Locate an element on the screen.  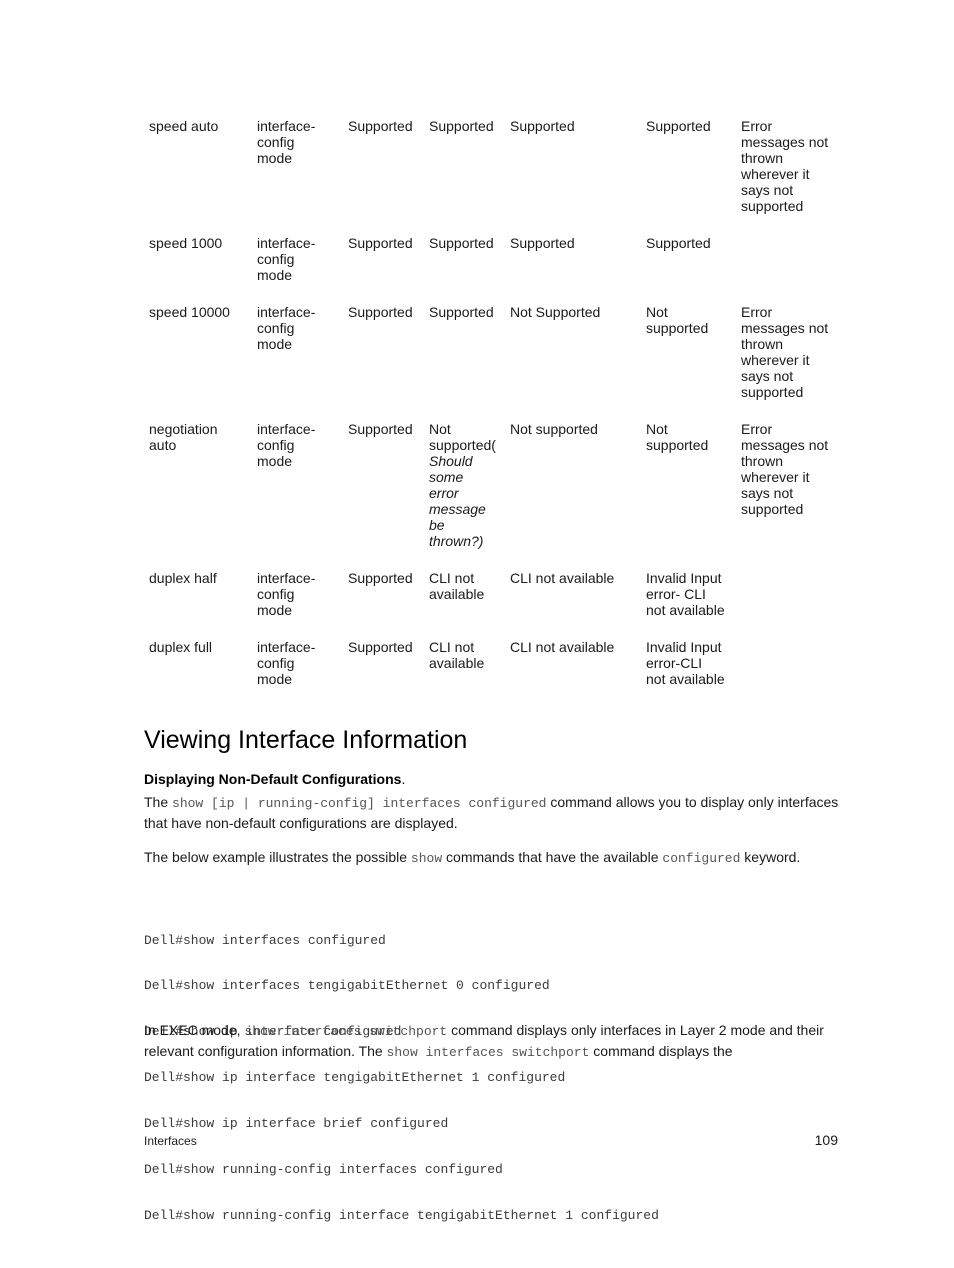
text: keyword. is located at coordinates (770, 857).